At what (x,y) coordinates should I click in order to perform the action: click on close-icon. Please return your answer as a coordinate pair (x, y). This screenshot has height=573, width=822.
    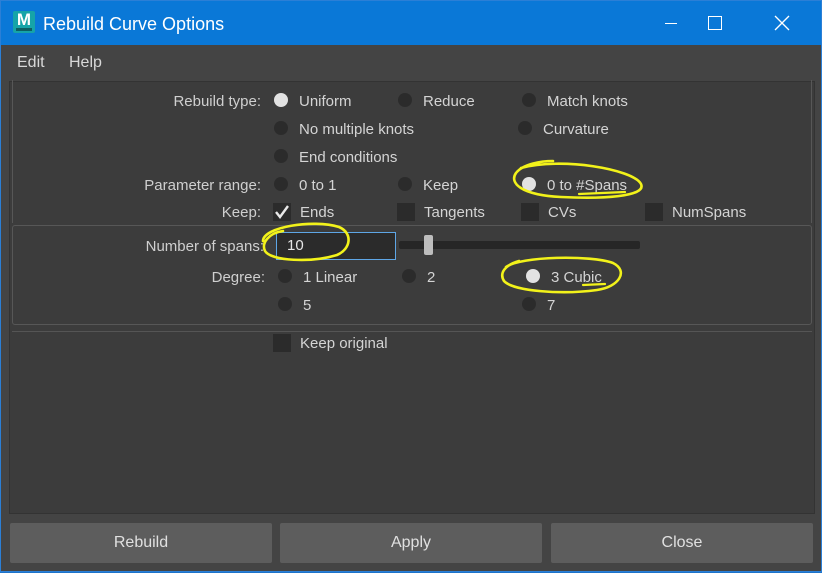
    Looking at the image, I should click on (782, 23).